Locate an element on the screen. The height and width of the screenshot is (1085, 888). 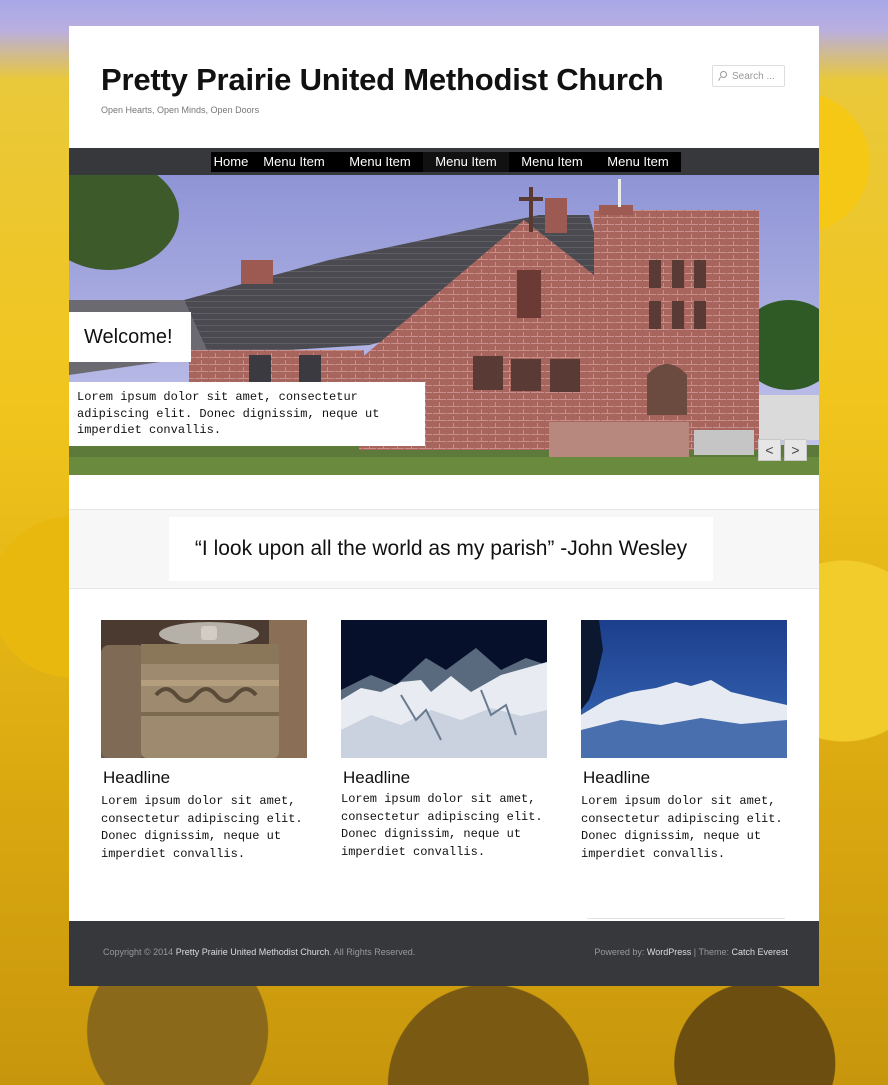
site-tagline: Open Hearts, Open Minds, Open Doors is located at coordinates (180, 110).